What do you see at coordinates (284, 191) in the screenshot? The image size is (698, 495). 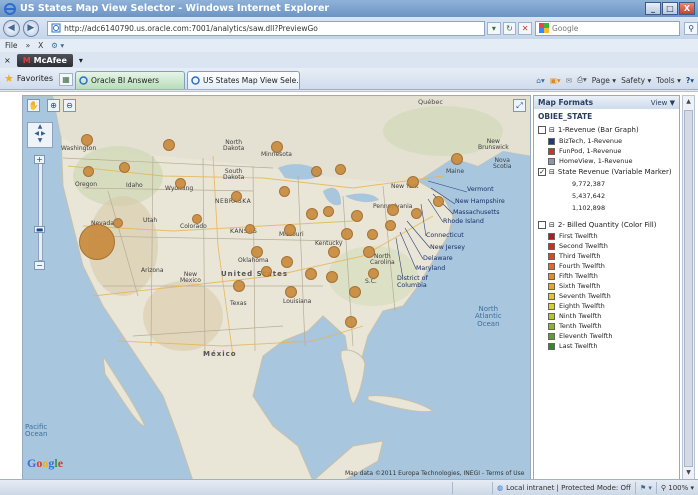 I see `revenue-marker-iowa` at bounding box center [284, 191].